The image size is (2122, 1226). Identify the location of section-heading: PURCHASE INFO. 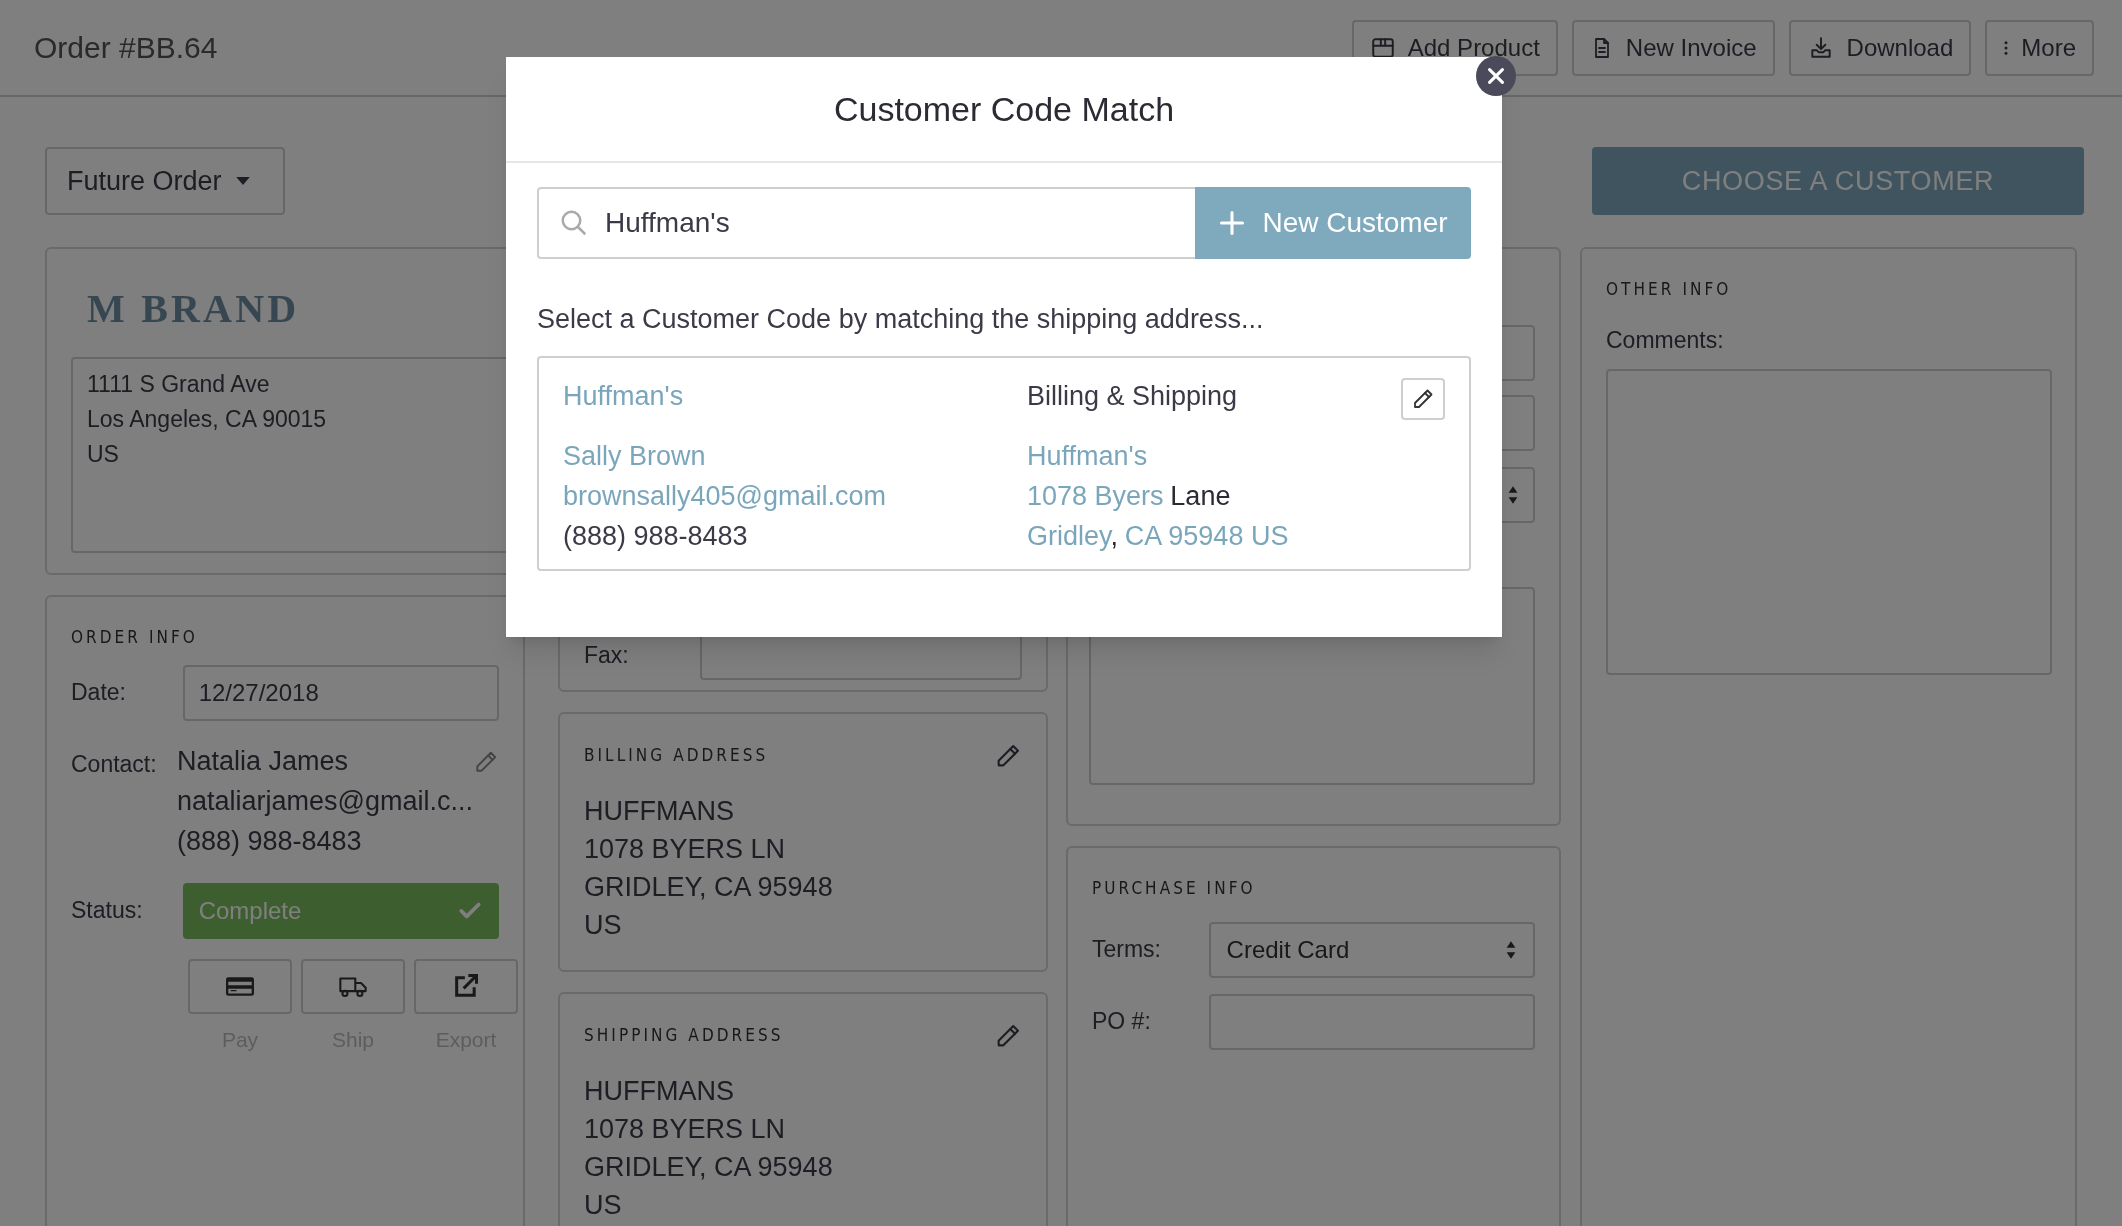
(1174, 888).